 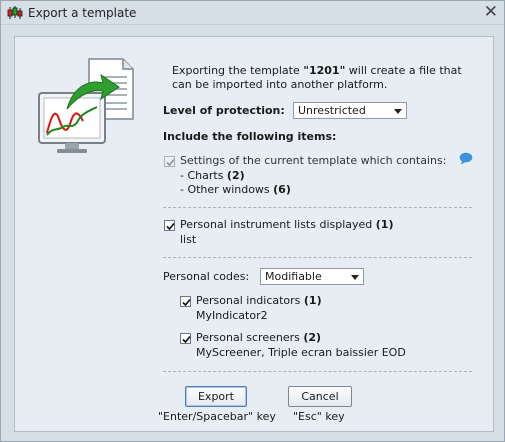 What do you see at coordinates (301, 352) in the screenshot?
I see `screeners-value: MyScreener, Triple ecran baissier EOD` at bounding box center [301, 352].